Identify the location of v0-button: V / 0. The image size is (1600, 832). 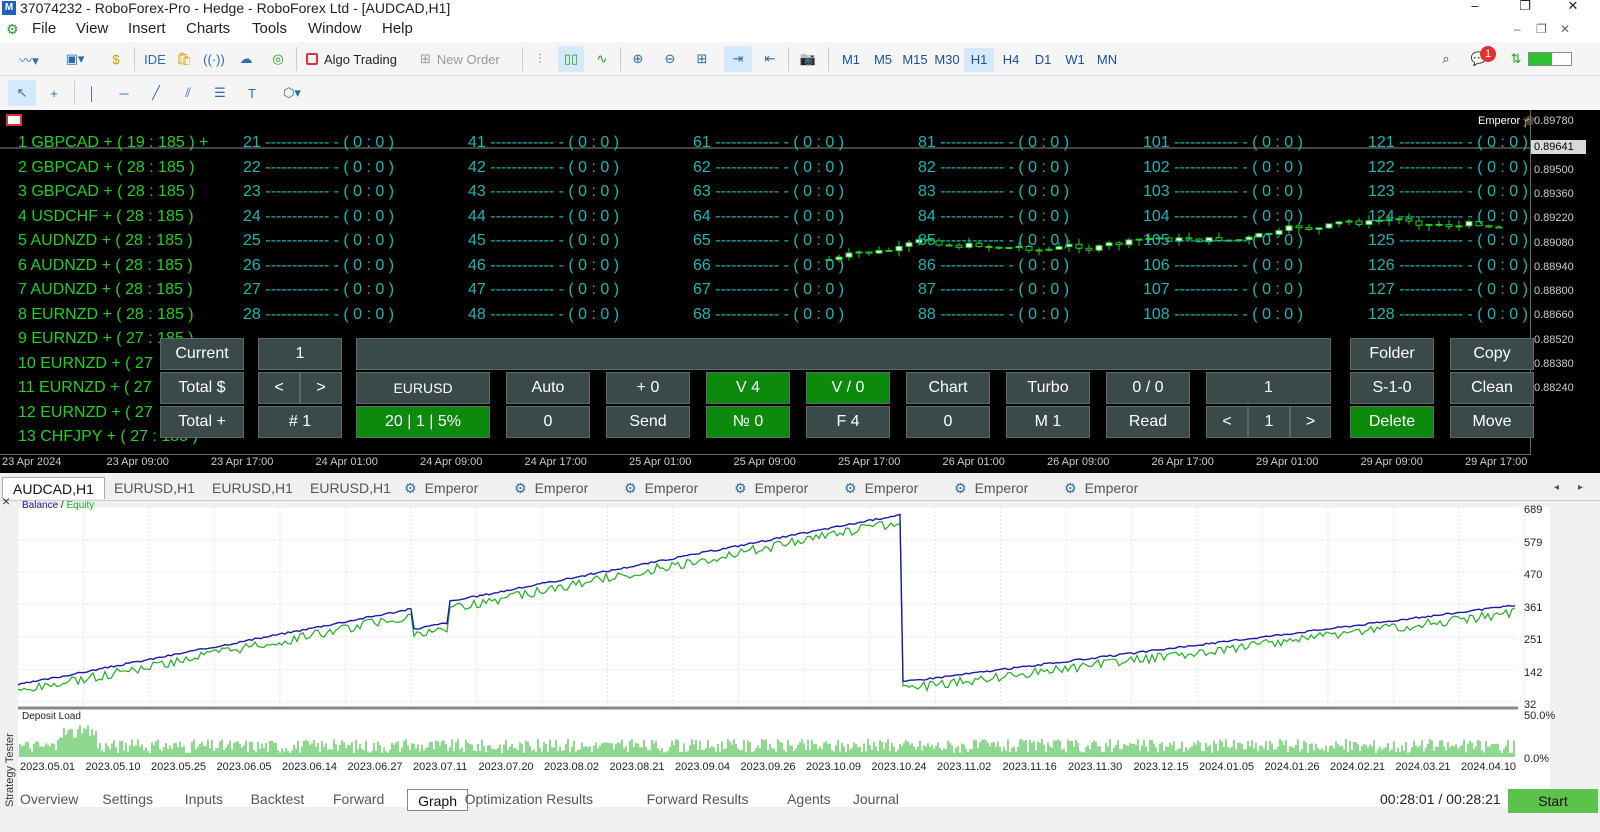
(848, 388).